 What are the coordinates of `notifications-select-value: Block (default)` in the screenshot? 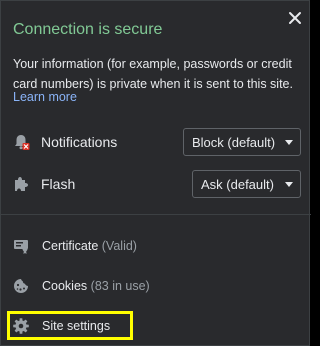 It's located at (234, 142).